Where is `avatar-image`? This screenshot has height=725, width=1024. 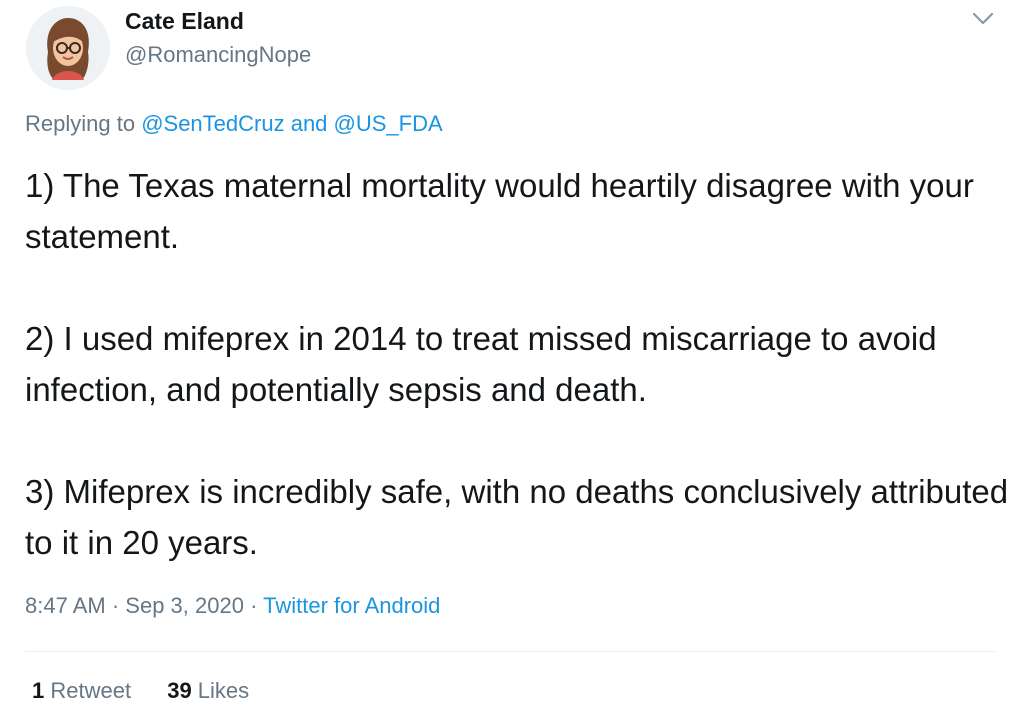
avatar-image is located at coordinates (68, 48).